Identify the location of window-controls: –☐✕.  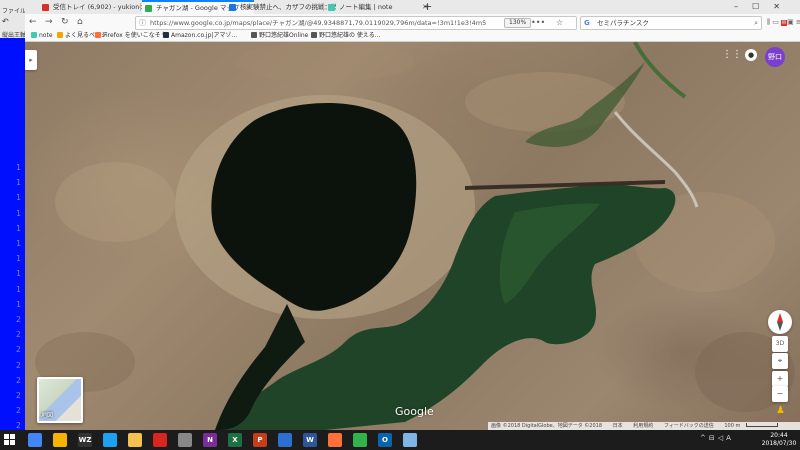
(764, 7).